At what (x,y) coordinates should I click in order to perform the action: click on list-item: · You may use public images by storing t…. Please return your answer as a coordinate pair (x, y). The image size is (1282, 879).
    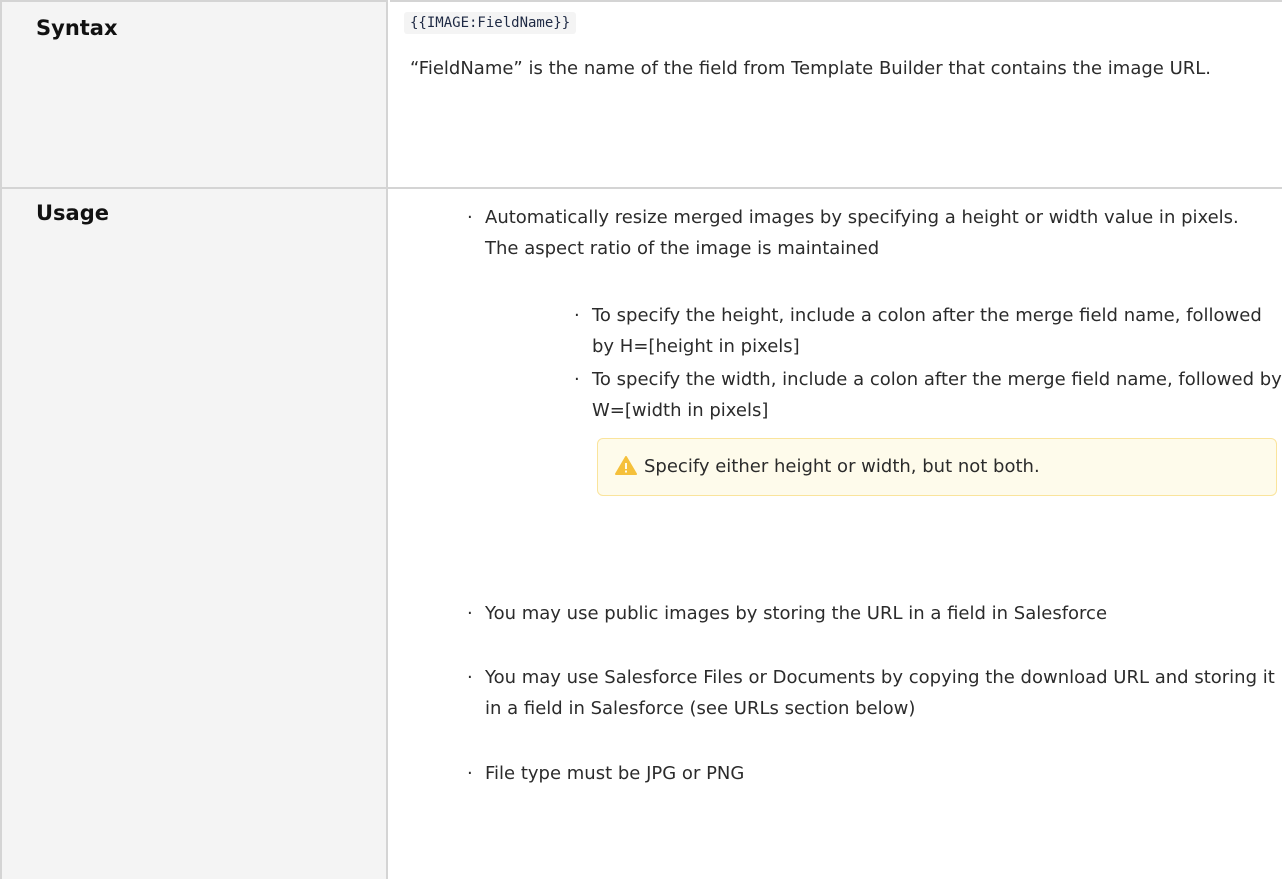
    Looking at the image, I should click on (787, 613).